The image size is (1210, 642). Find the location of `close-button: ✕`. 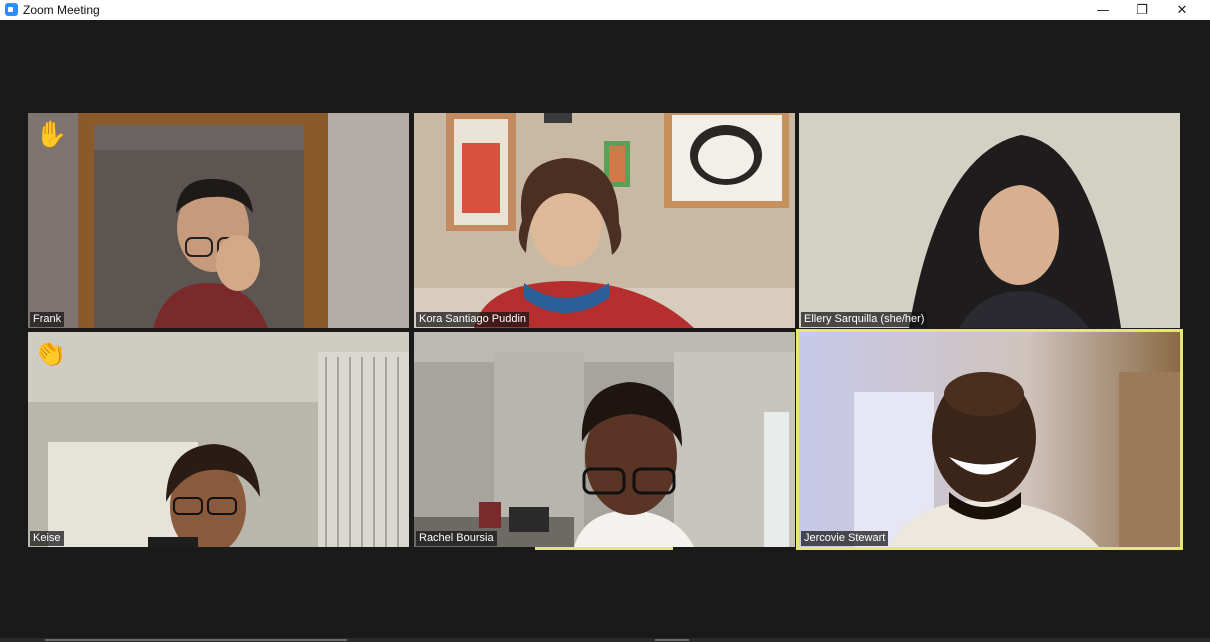

close-button: ✕ is located at coordinates (1182, 10).